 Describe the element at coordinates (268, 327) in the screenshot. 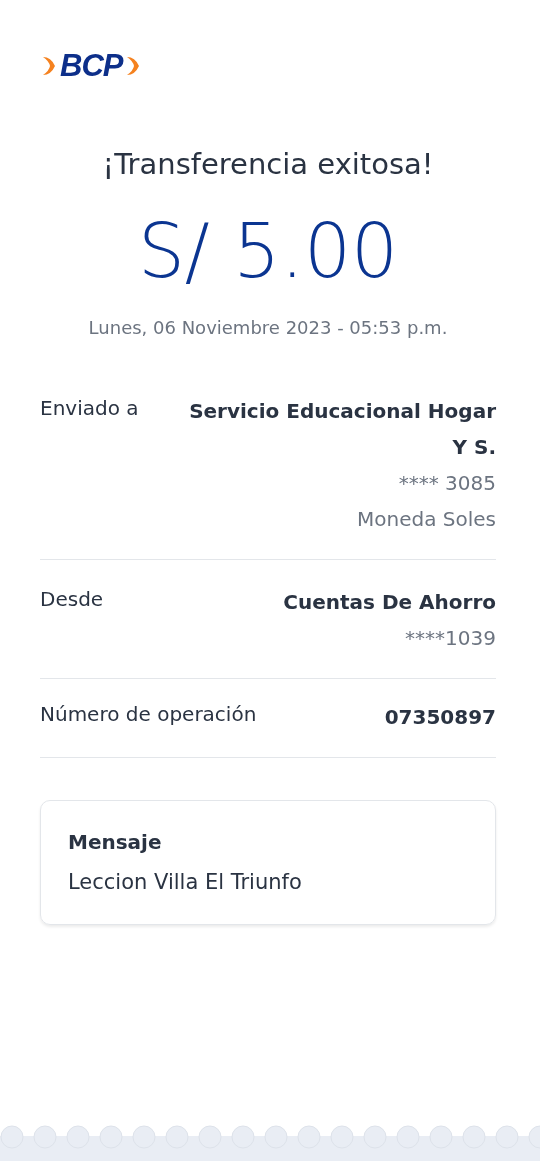

I see `date-time: Lunes, 06 Noviembre 2023 - 05:53 p.m.` at that location.